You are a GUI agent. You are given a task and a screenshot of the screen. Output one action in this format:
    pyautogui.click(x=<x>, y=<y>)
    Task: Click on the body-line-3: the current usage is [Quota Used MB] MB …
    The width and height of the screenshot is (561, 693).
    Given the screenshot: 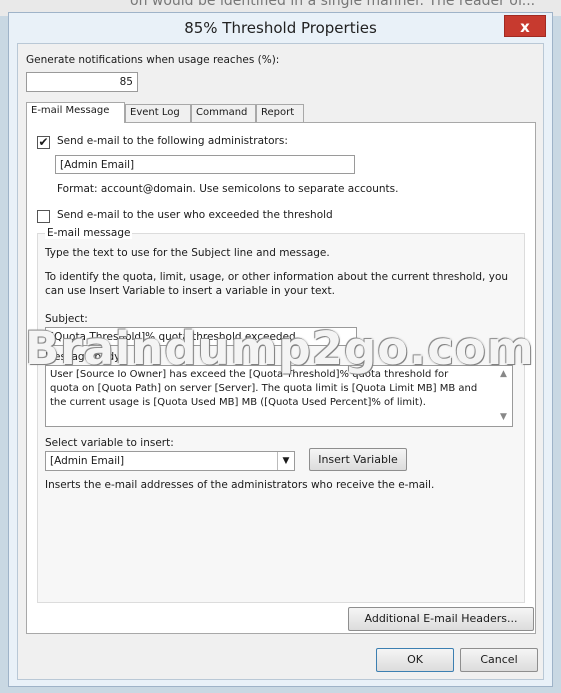 What is the action you would take?
    pyautogui.click(x=238, y=402)
    